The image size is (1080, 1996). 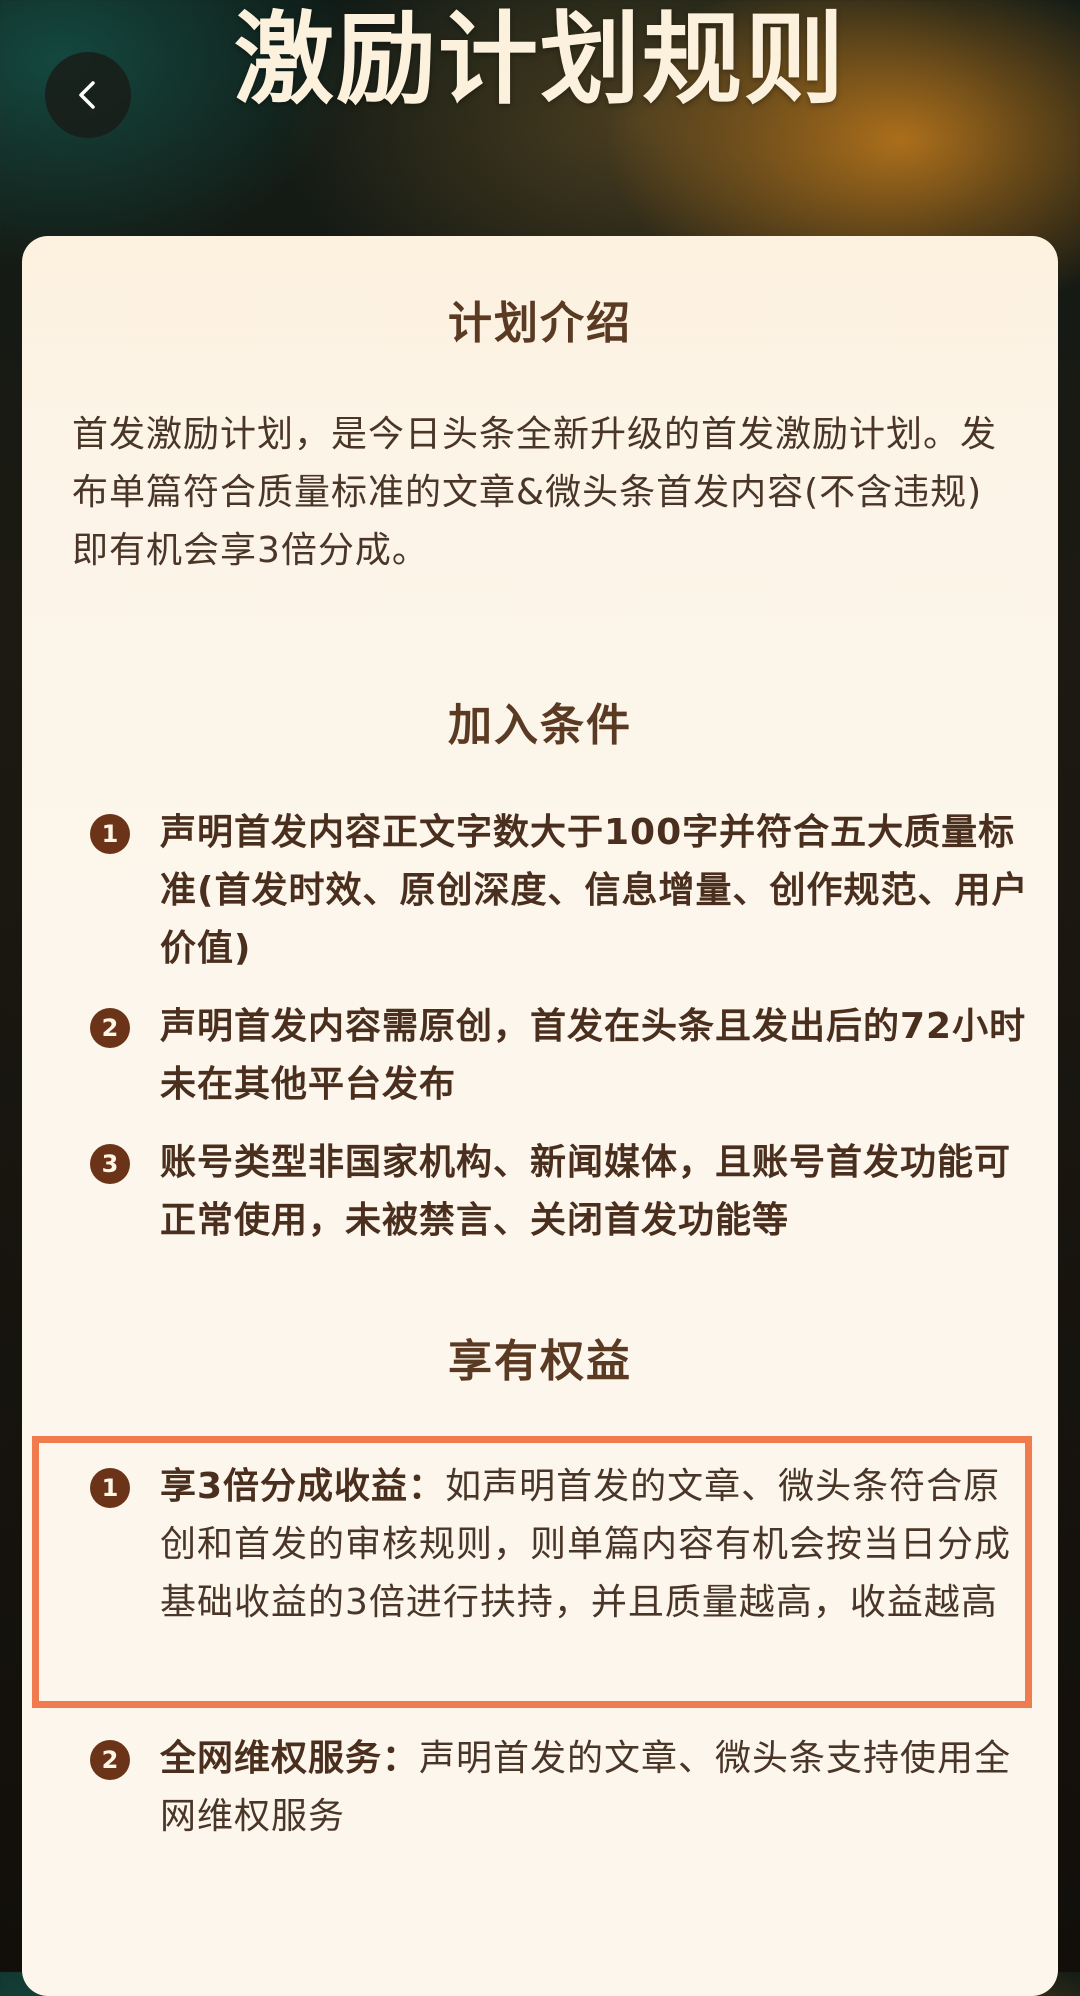 What do you see at coordinates (595, 1788) in the screenshot?
I see `benefit-text: 全网维权服务：声明首发的文章、微头条支持使用全网维权服务` at bounding box center [595, 1788].